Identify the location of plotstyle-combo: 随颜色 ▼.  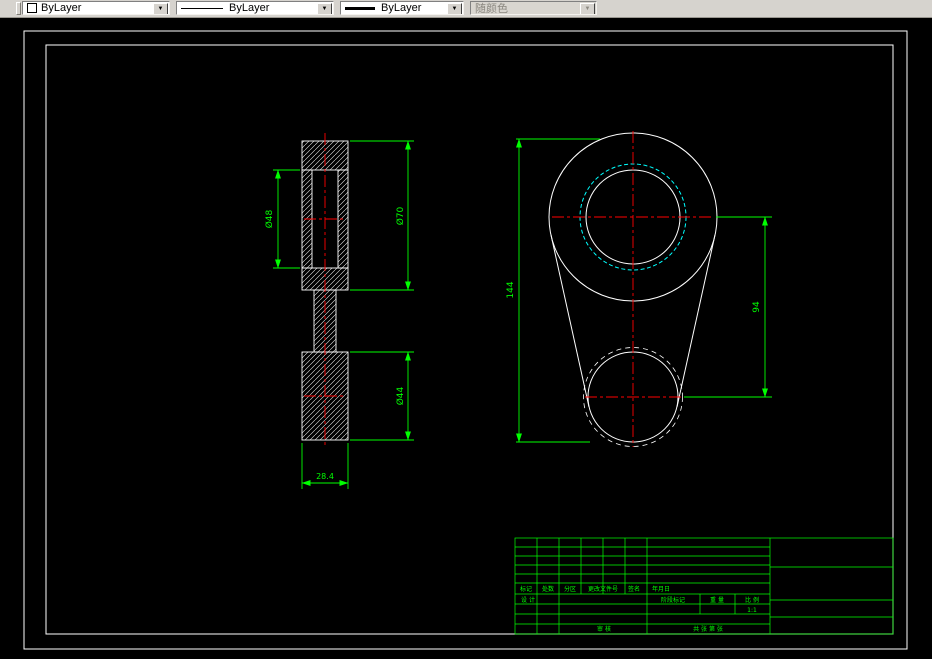
(533, 8).